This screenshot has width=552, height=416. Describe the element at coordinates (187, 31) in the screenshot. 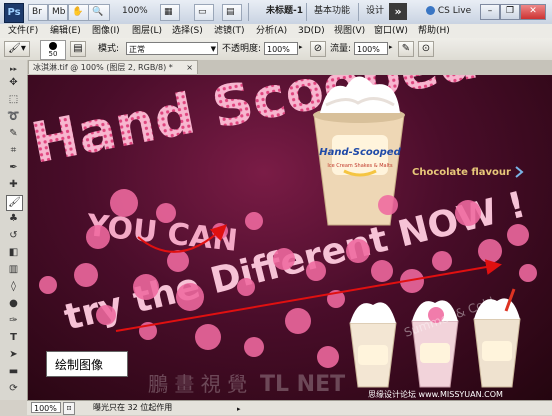

I see `menu-select: 选择(S)` at that location.